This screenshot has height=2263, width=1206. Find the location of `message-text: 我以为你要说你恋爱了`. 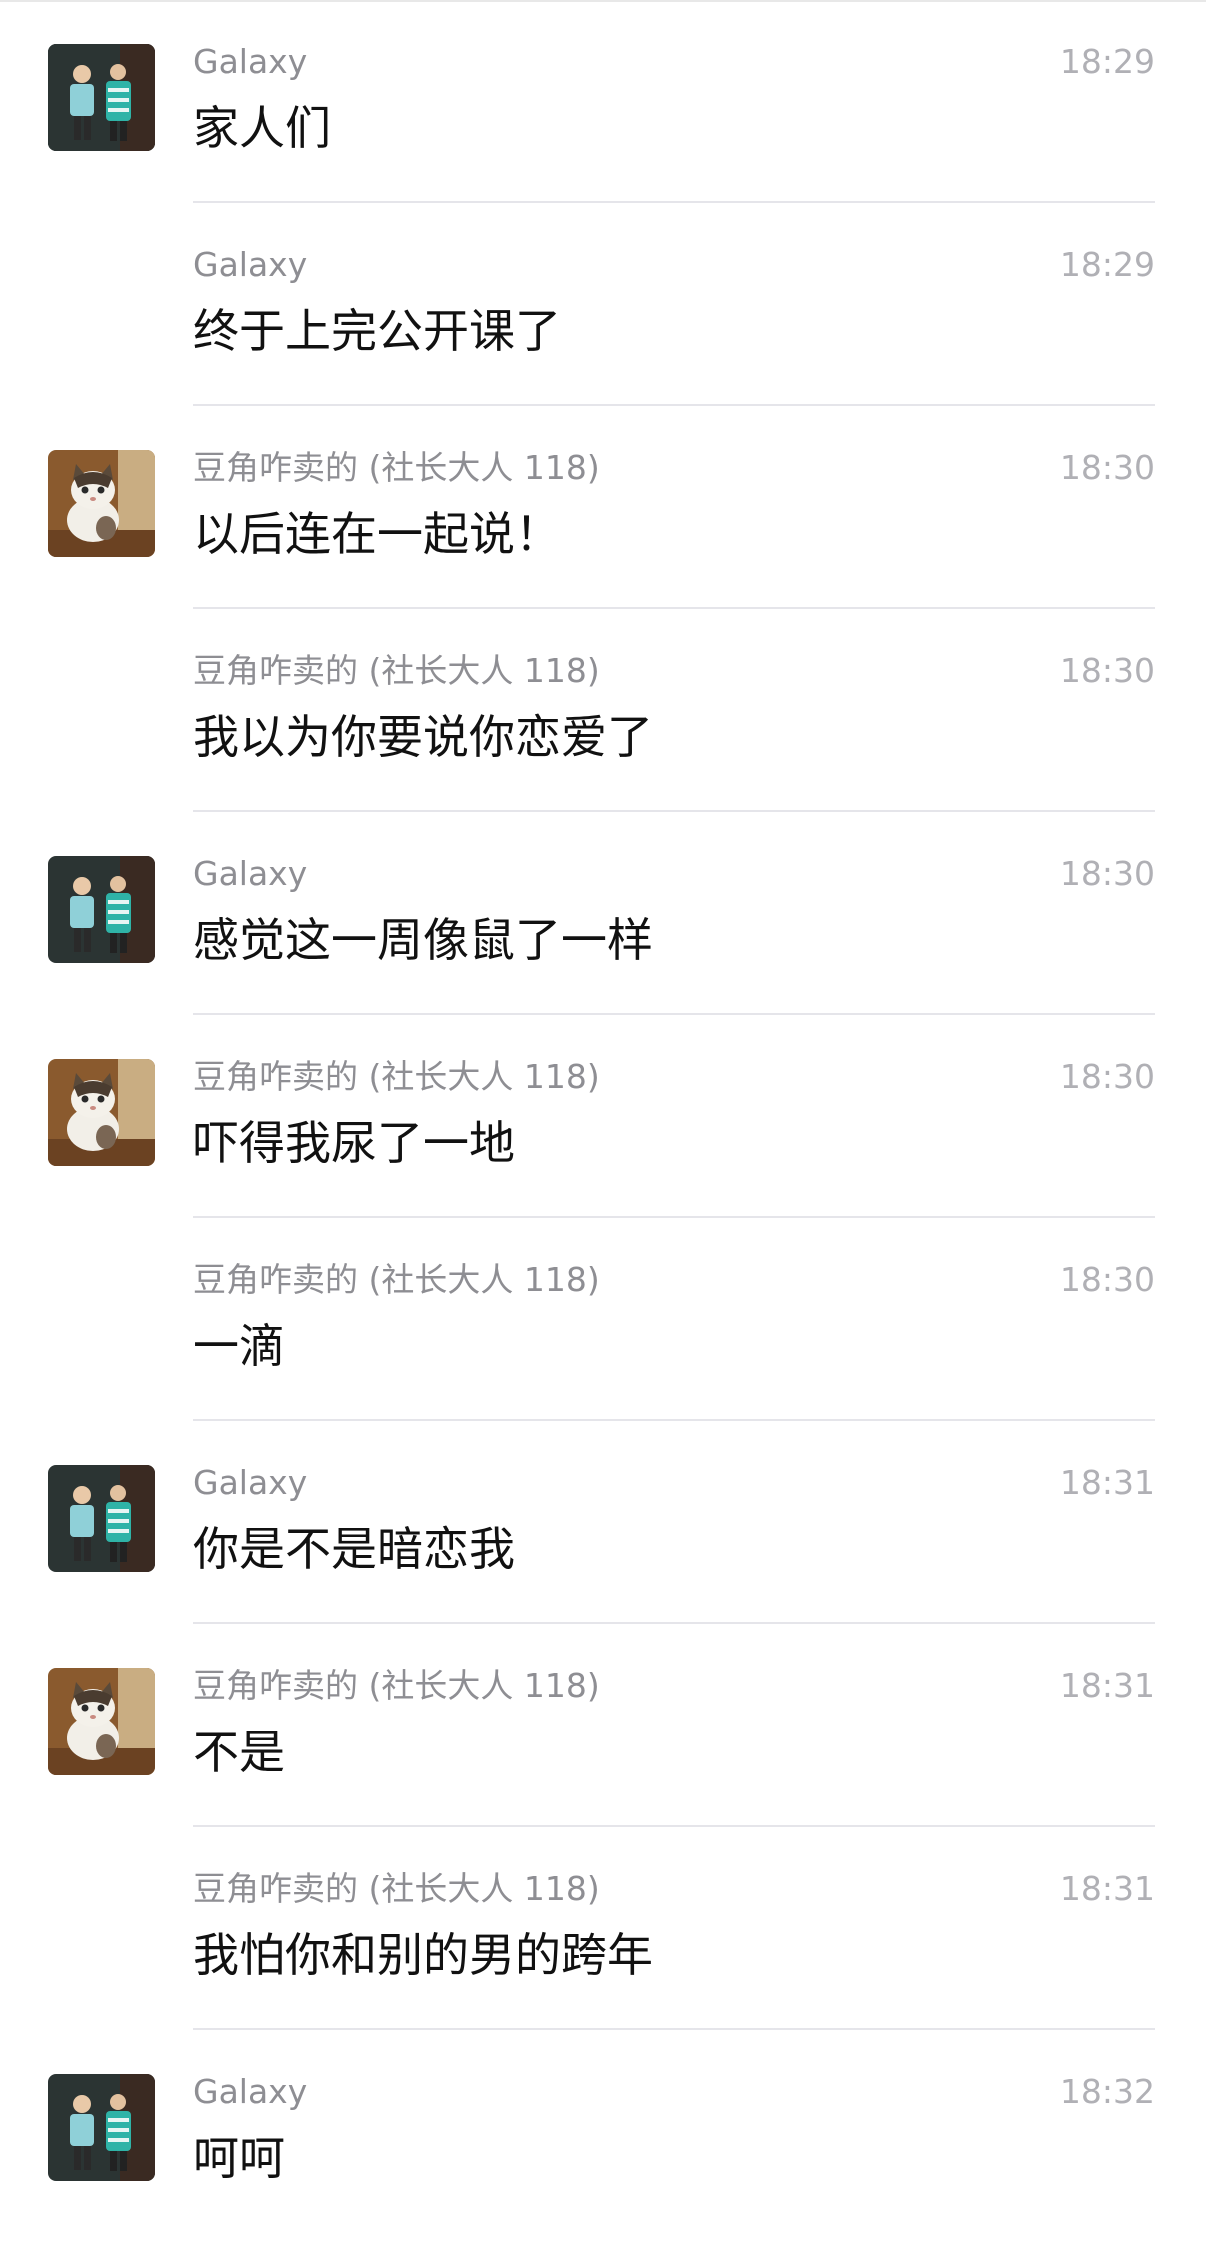

message-text: 我以为你要说你恋爱了 is located at coordinates (423, 737).